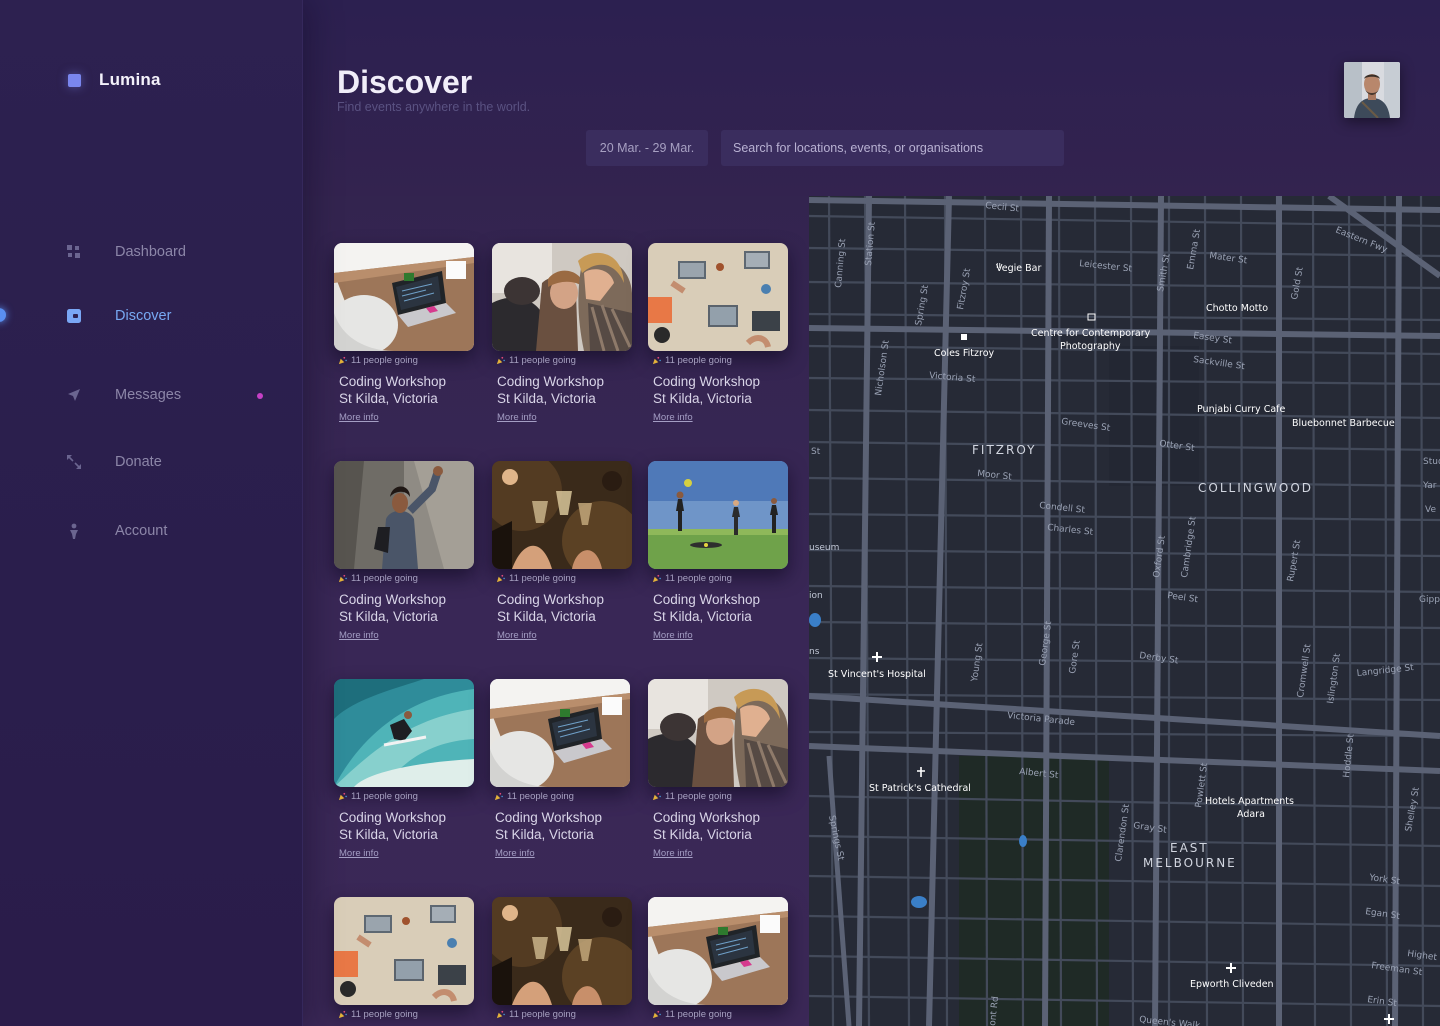 The image size is (1440, 1026). Describe the element at coordinates (1232, 984) in the screenshot. I see `map-place-label: Epworth Cliveden` at that location.